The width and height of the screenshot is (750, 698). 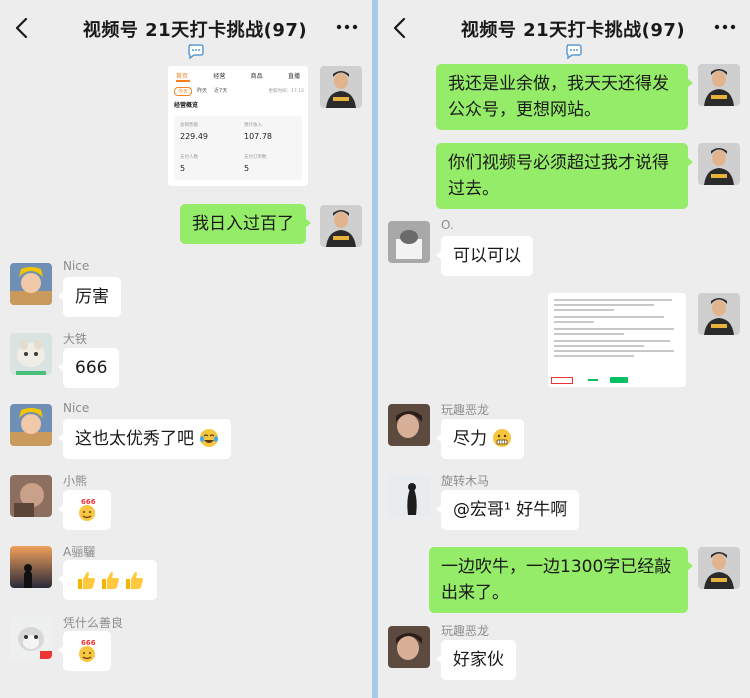 What do you see at coordinates (256, 76) in the screenshot?
I see `dashboard-tab: 商品` at bounding box center [256, 76].